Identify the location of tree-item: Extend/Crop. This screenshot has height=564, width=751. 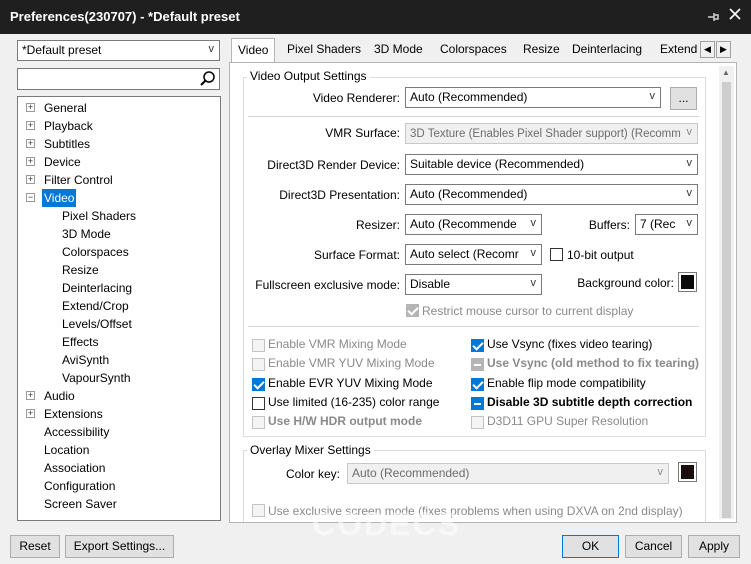
(119, 306).